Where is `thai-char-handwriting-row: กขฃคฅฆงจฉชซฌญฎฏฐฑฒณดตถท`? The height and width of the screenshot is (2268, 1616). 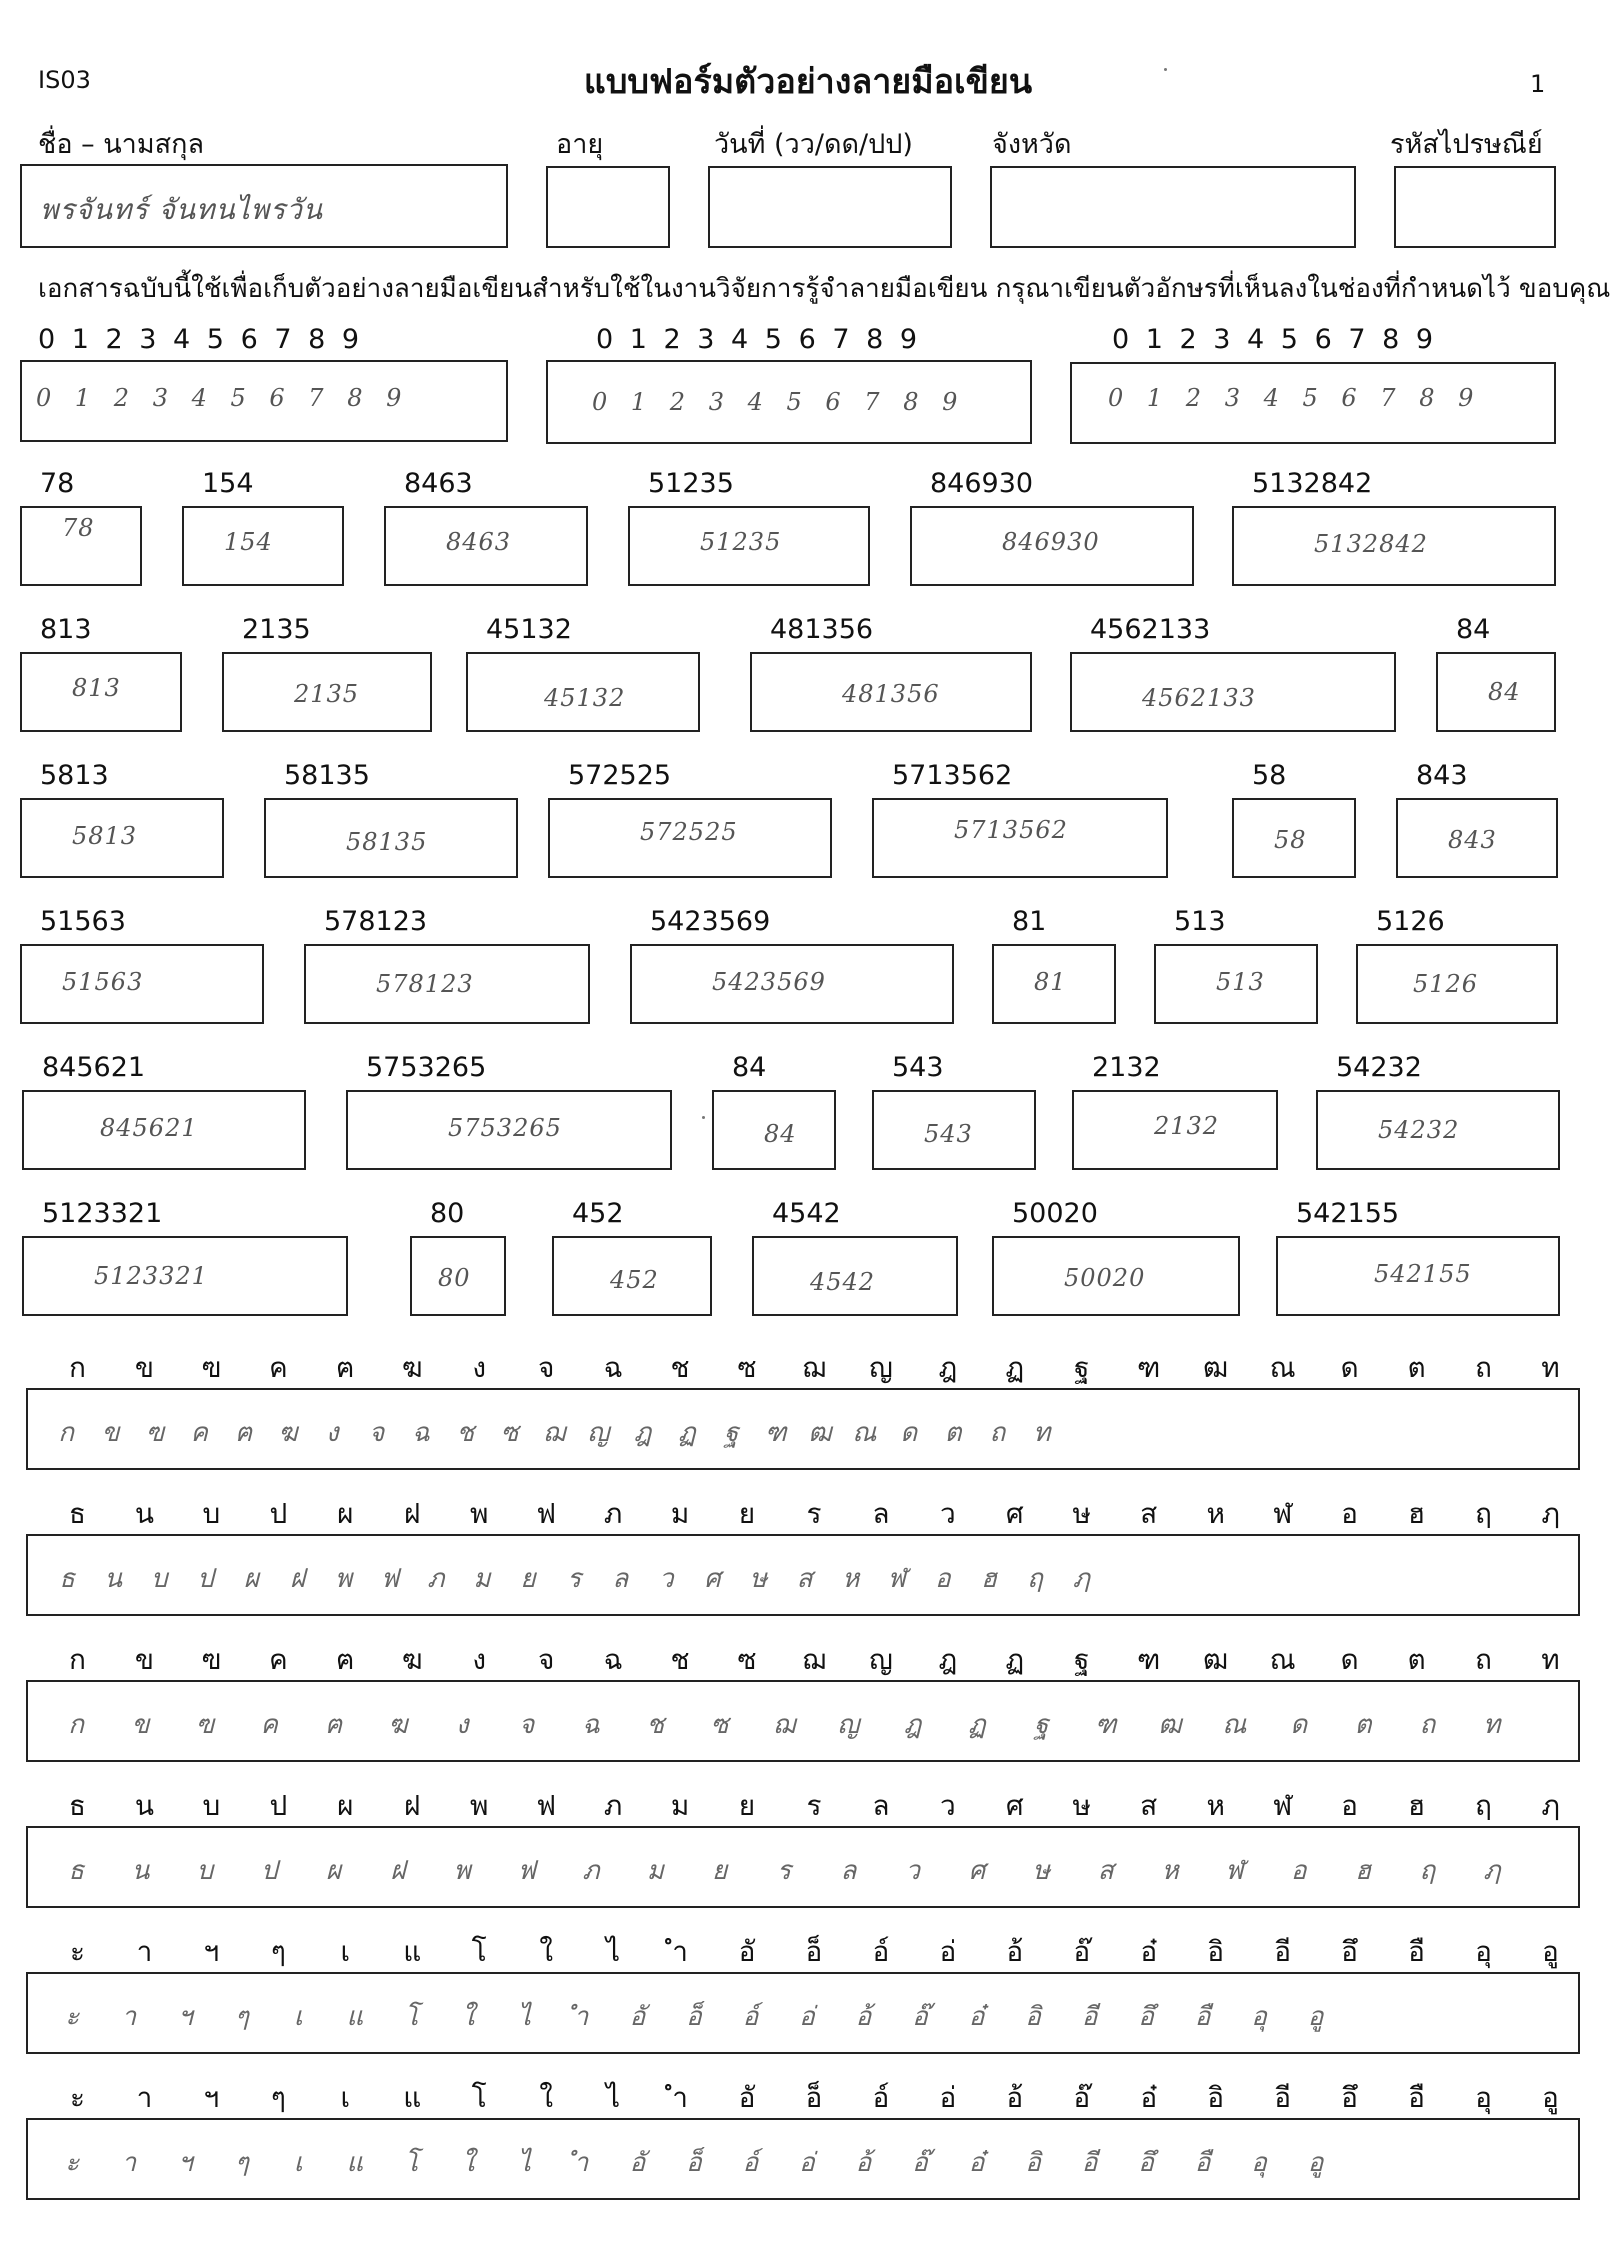
thai-char-handwriting-row: กขฃคฅฆงจฉชซฌญฎฏฐฑฒณดตถท is located at coordinates (554, 1432).